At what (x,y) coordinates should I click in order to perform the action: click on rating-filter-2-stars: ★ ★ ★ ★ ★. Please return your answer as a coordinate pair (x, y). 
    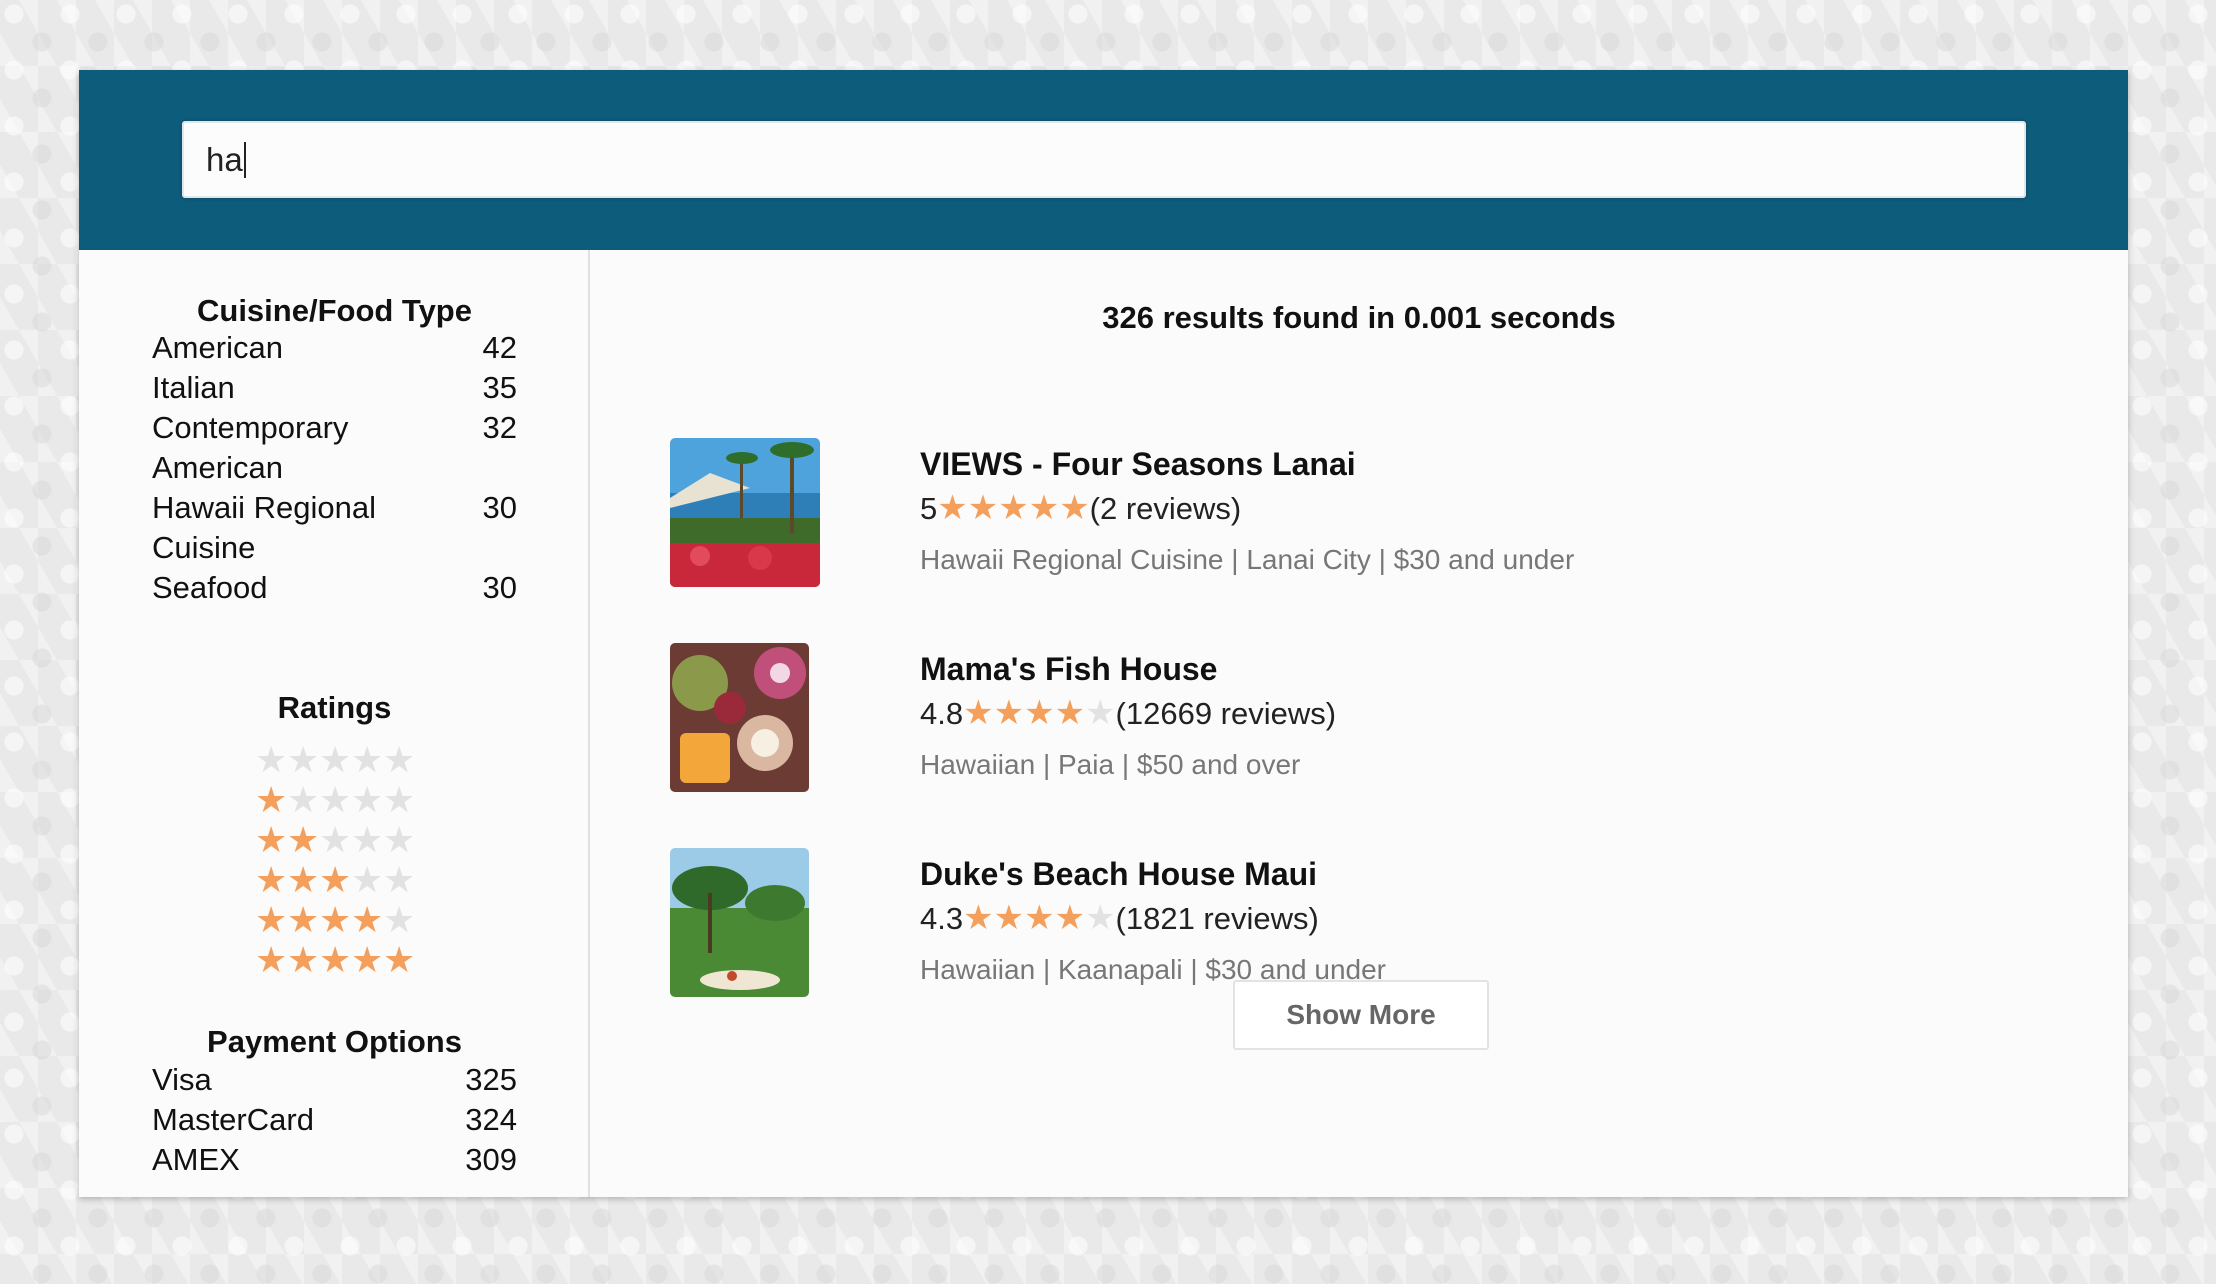
    Looking at the image, I should click on (335, 840).